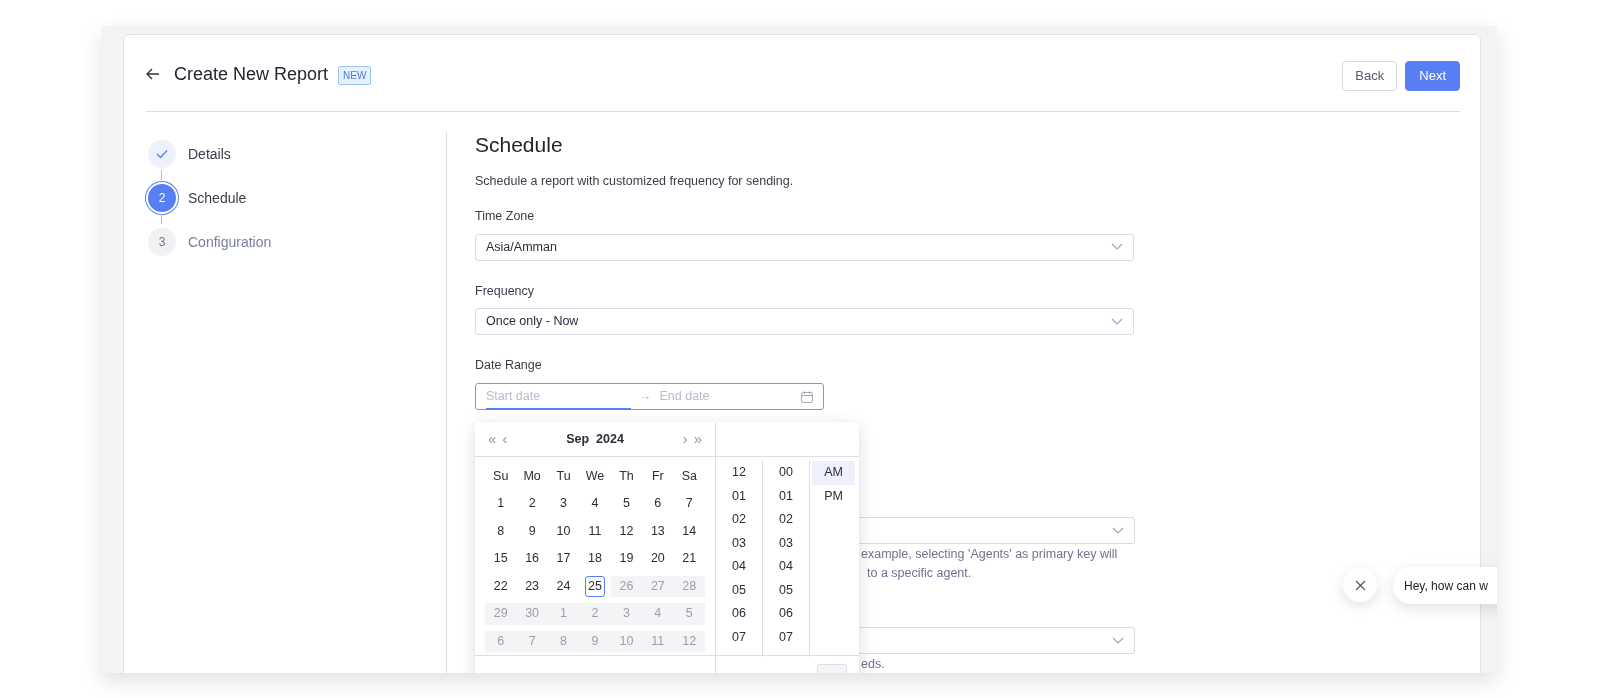 Image resolution: width=1600 pixels, height=698 pixels. What do you see at coordinates (739, 543) in the screenshot?
I see `hour-option: 03` at bounding box center [739, 543].